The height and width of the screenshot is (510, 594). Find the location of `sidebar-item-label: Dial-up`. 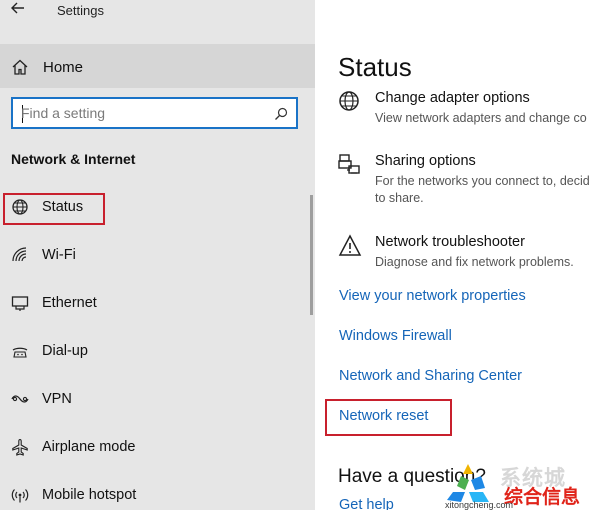

sidebar-item-label: Dial-up is located at coordinates (65, 351).